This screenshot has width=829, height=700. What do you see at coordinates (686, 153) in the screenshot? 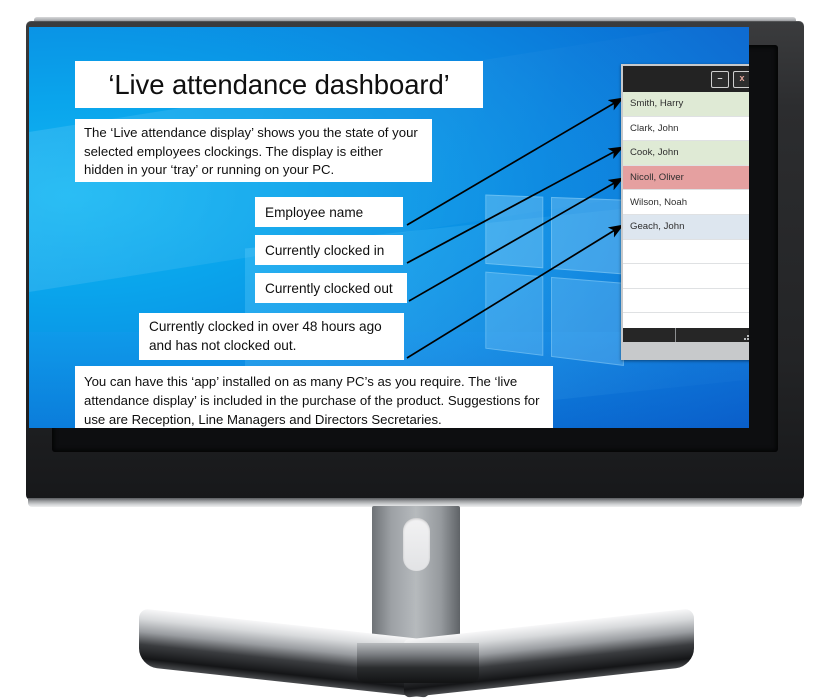
I see `employee-row: Cook, John` at bounding box center [686, 153].